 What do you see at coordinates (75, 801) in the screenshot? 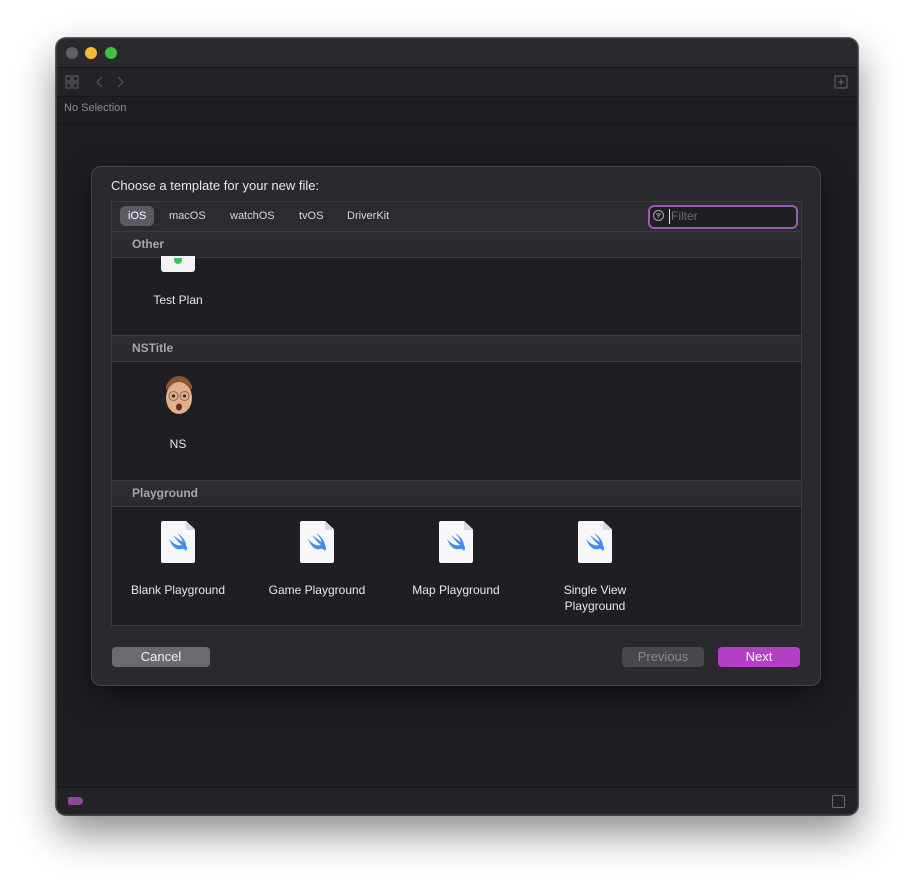
I see `filter-tag-icon` at bounding box center [75, 801].